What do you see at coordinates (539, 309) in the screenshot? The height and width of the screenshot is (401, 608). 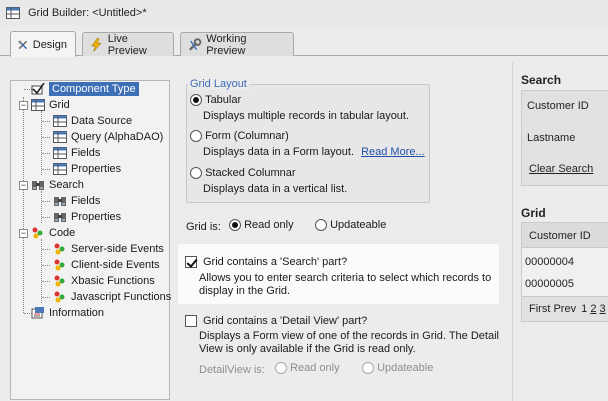 I see `nav-first-button: First` at bounding box center [539, 309].